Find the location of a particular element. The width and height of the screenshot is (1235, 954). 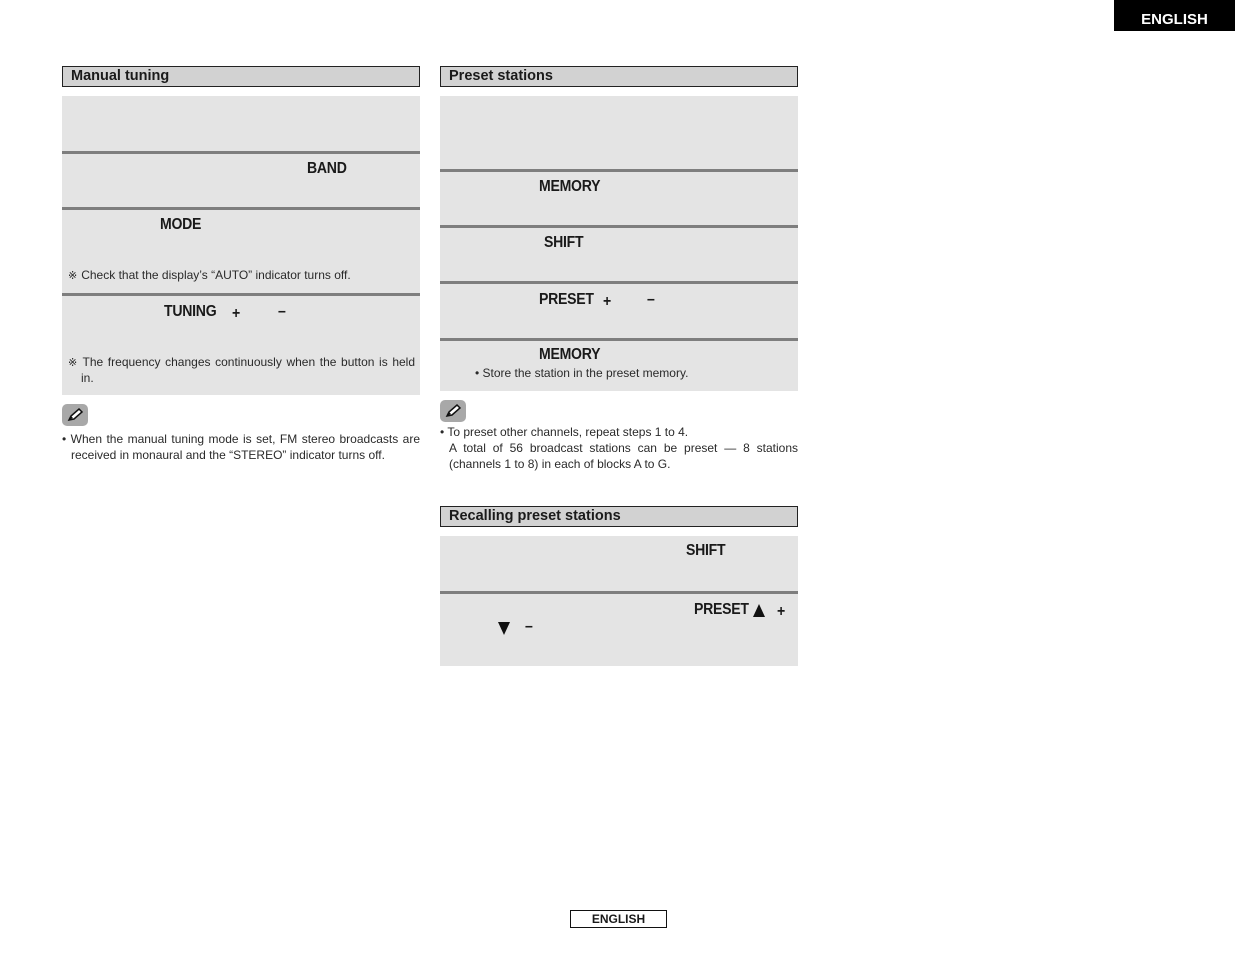

tuning-key-label: TUNING is located at coordinates (190, 311).